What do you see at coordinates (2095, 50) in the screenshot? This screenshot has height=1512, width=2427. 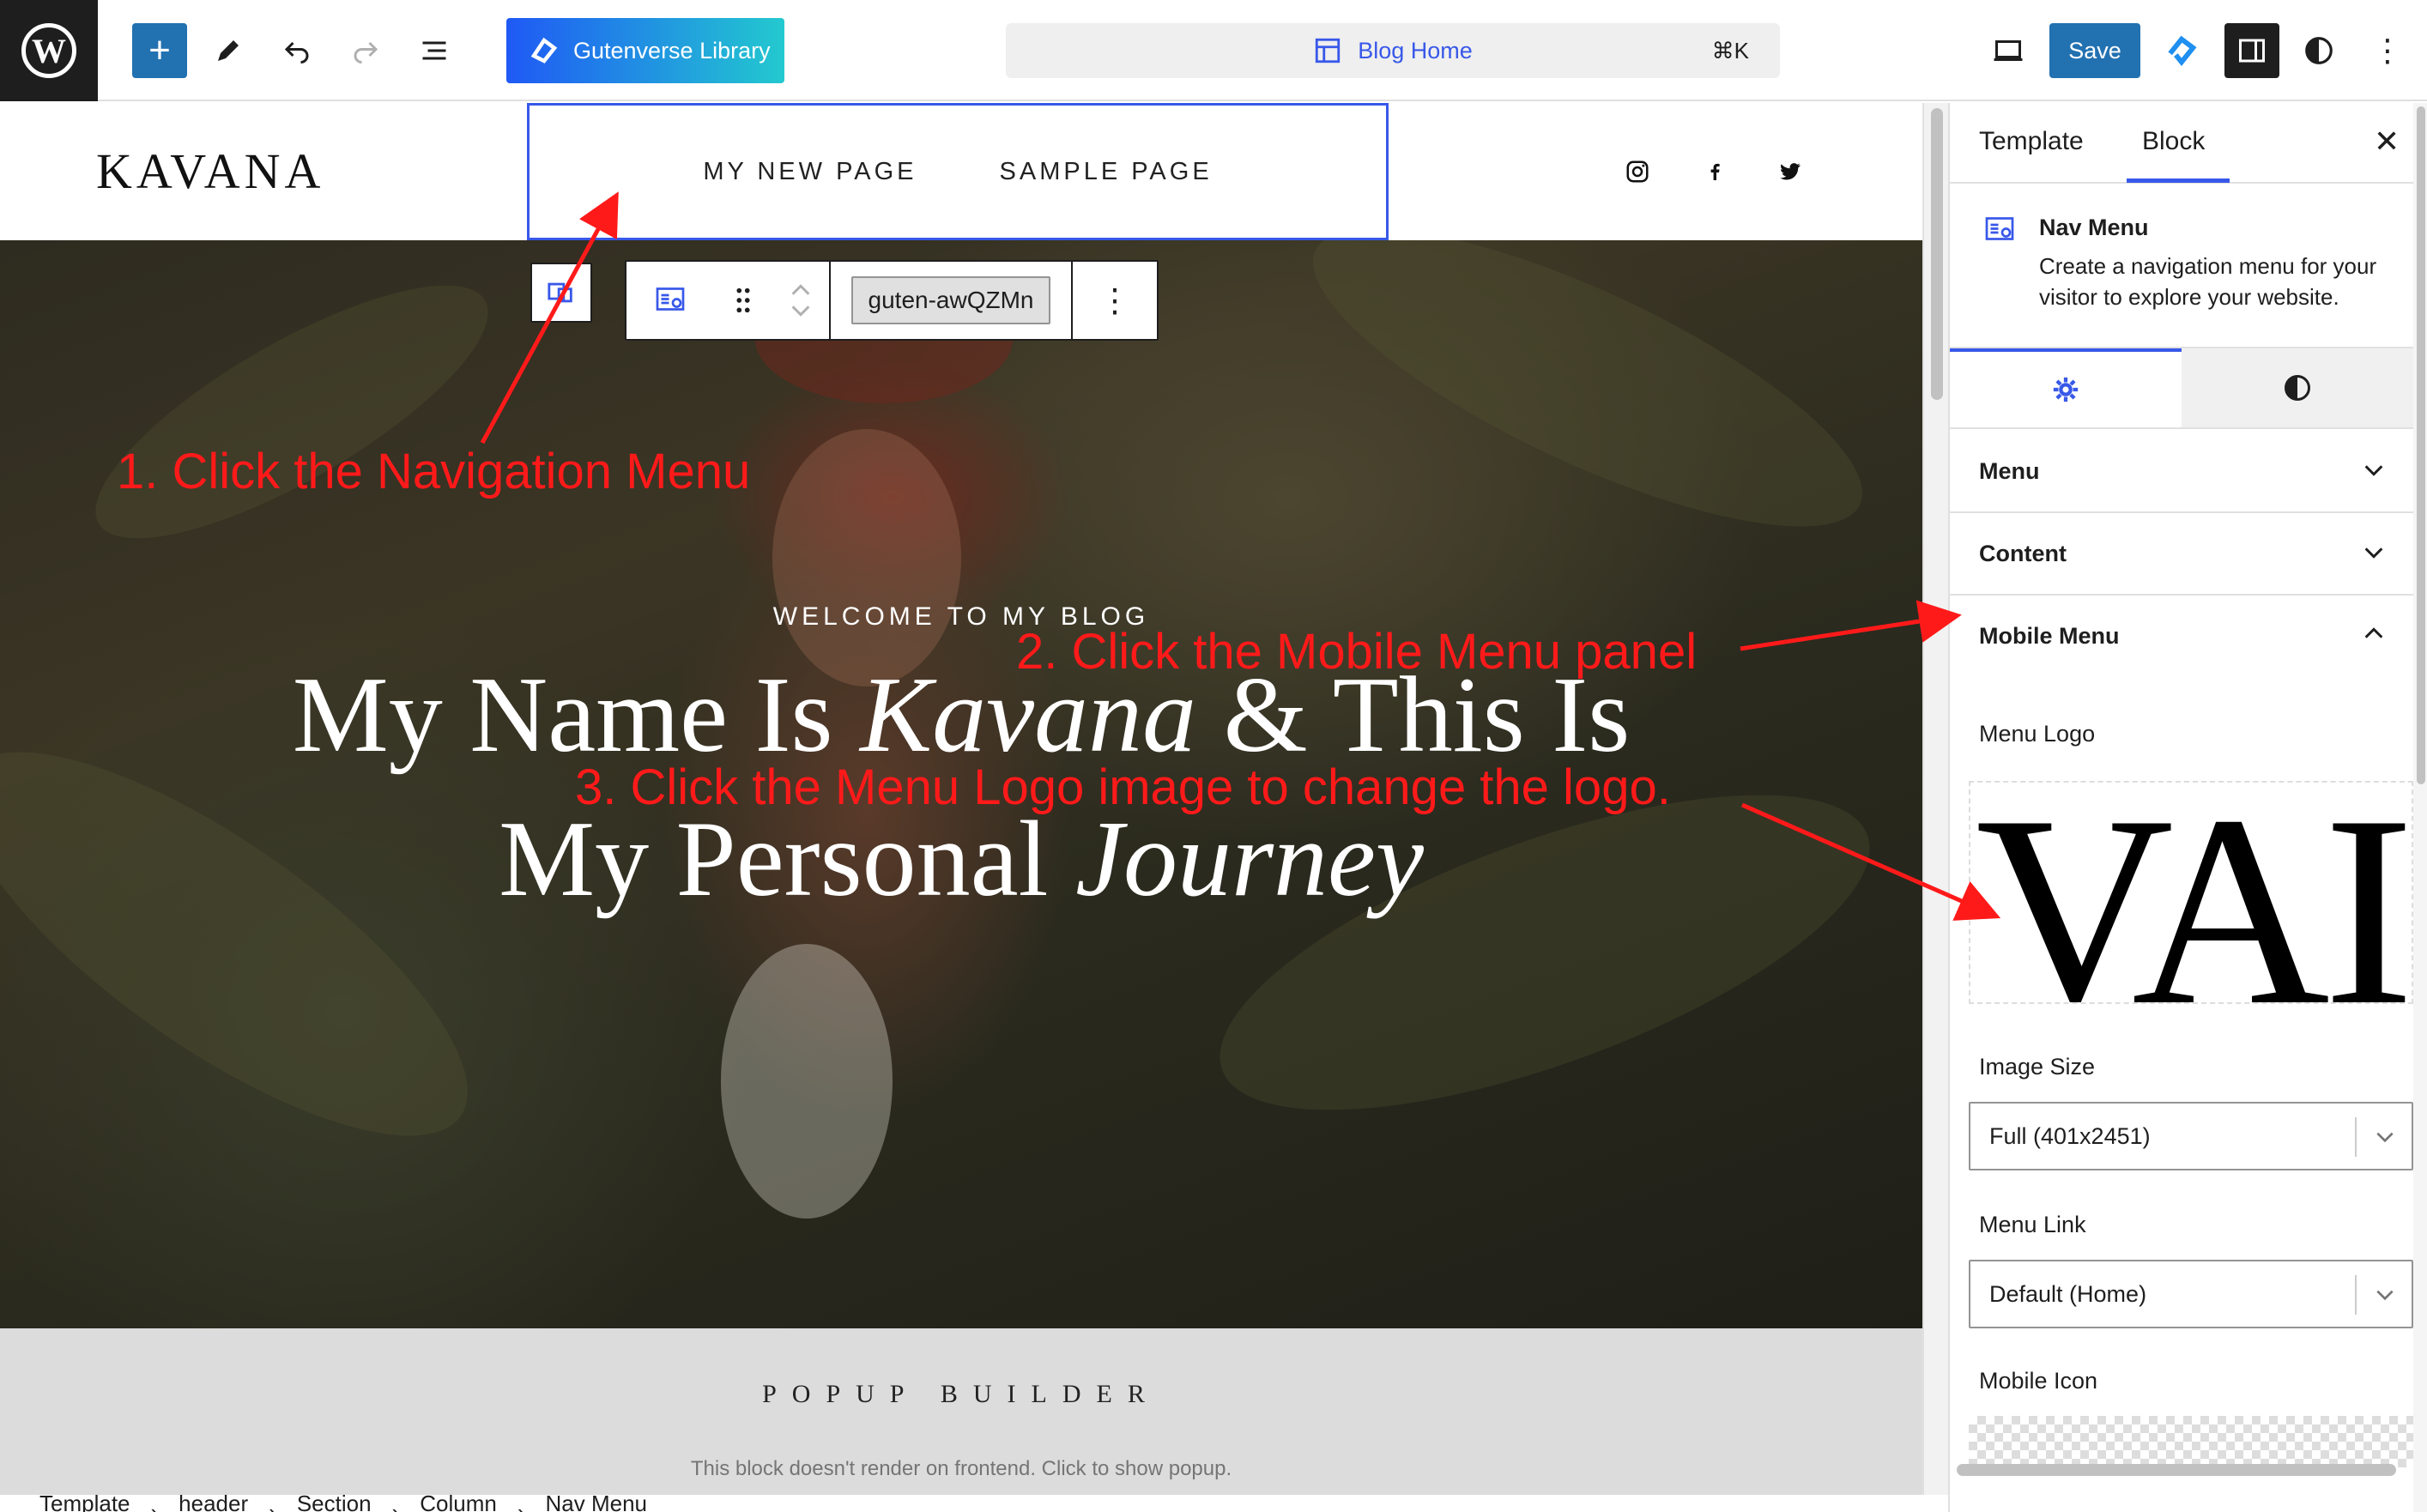 I see `save-button: Save` at bounding box center [2095, 50].